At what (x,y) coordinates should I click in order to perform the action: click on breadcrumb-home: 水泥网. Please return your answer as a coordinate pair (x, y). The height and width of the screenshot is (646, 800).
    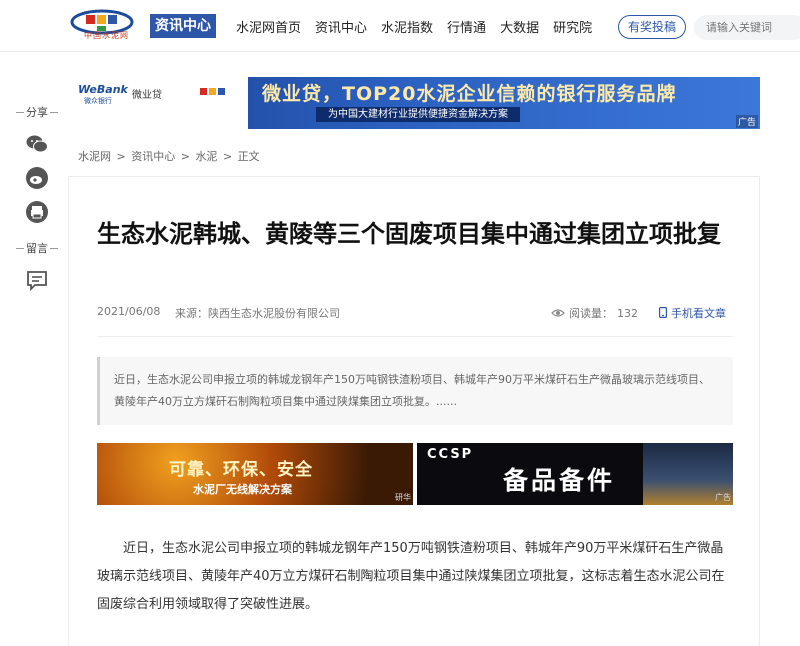
    Looking at the image, I should click on (94, 156).